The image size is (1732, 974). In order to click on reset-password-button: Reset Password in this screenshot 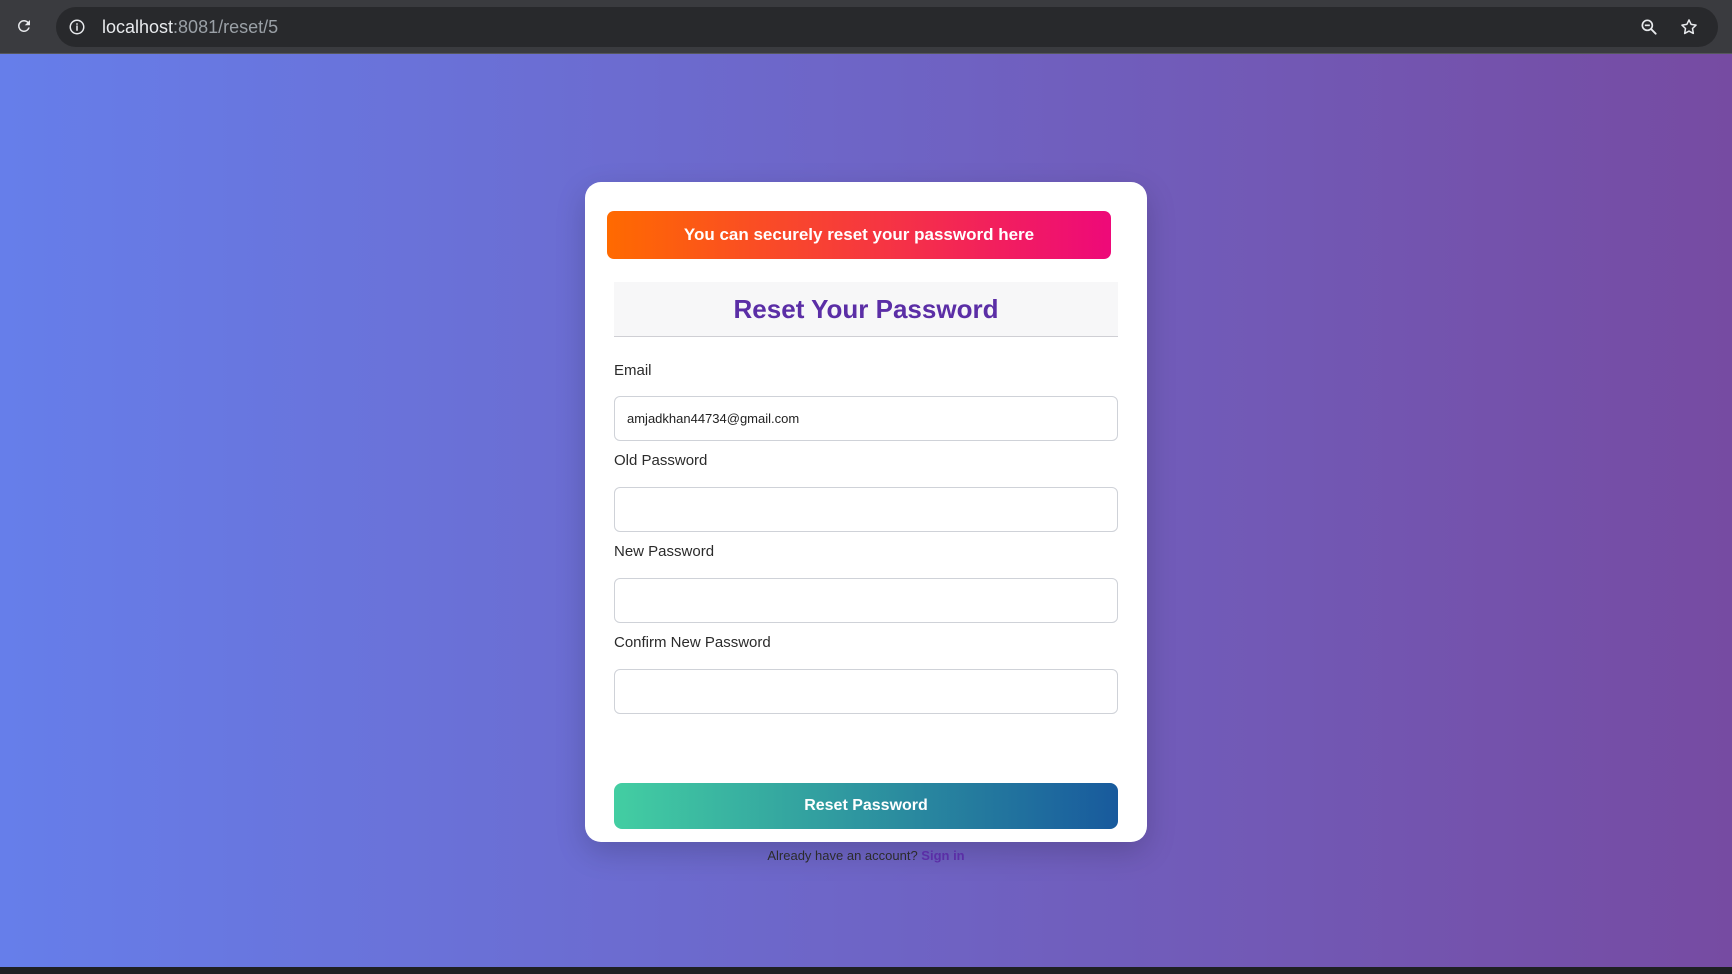, I will do `click(866, 806)`.